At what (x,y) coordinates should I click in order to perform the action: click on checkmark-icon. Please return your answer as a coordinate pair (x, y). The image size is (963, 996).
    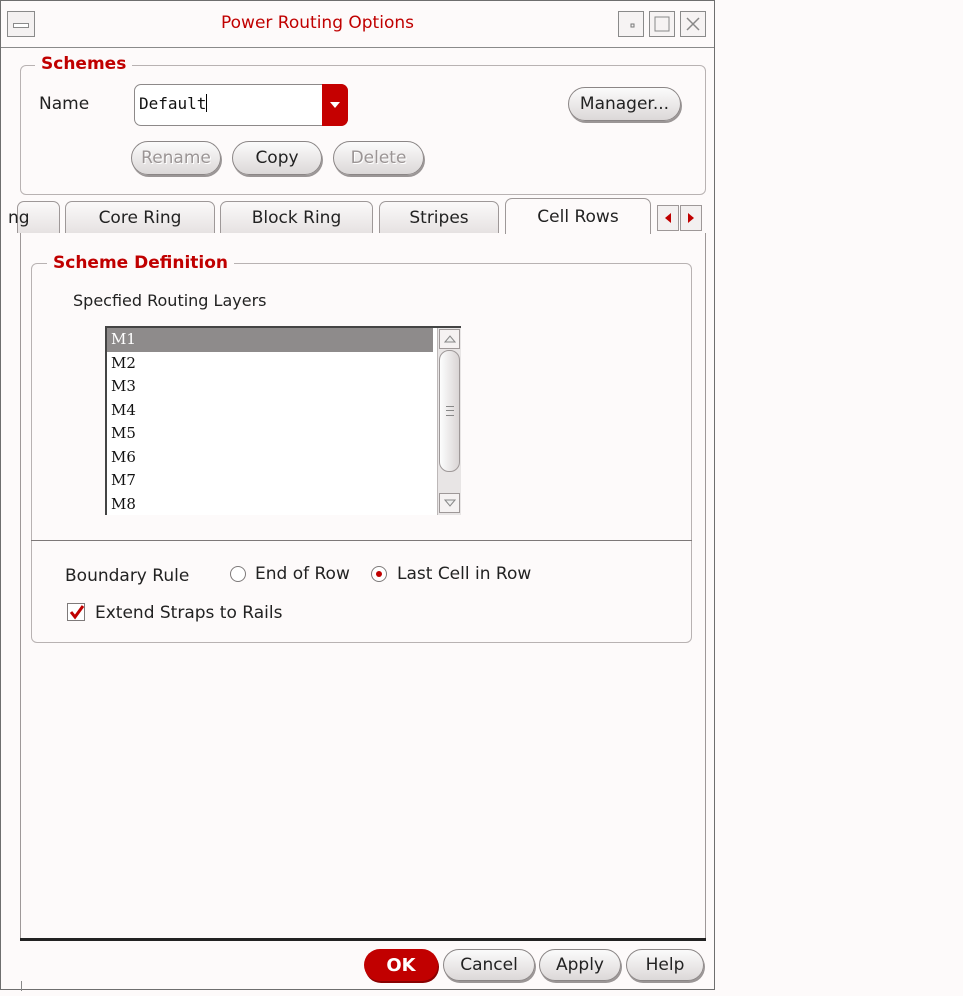
    Looking at the image, I should click on (77, 612).